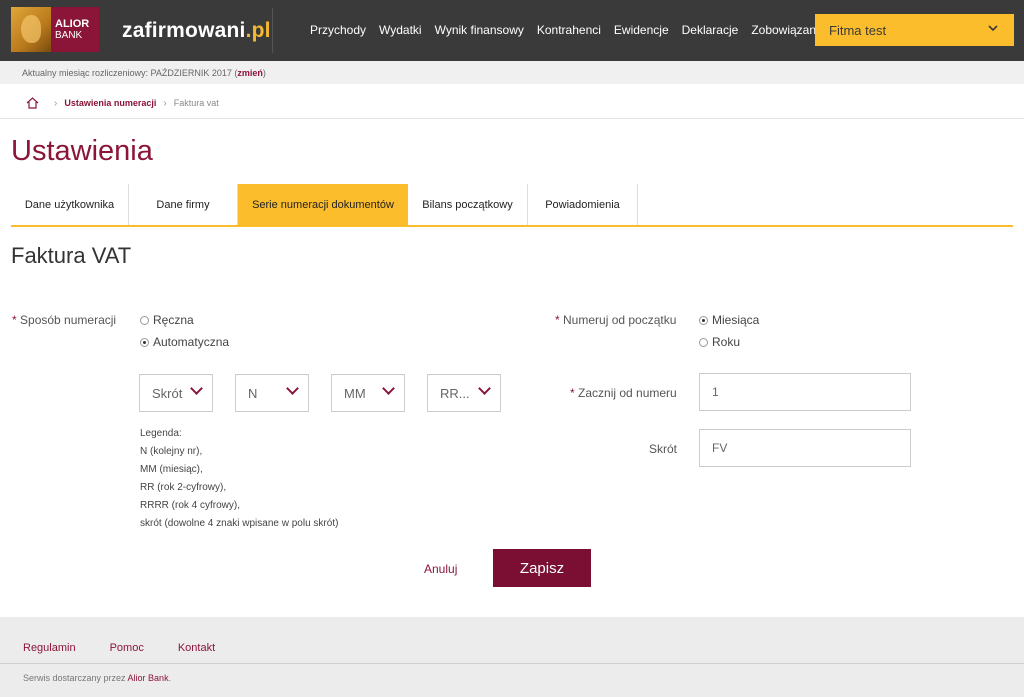 The image size is (1024, 697). Describe the element at coordinates (272, 393) in the screenshot. I see `pattern-select-number: N` at that location.